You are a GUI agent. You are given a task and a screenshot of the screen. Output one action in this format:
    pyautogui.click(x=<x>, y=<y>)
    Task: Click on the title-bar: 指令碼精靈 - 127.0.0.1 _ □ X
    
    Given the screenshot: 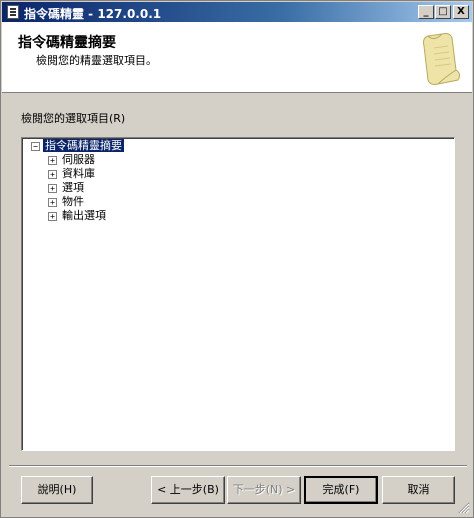 What is the action you would take?
    pyautogui.click(x=237, y=12)
    